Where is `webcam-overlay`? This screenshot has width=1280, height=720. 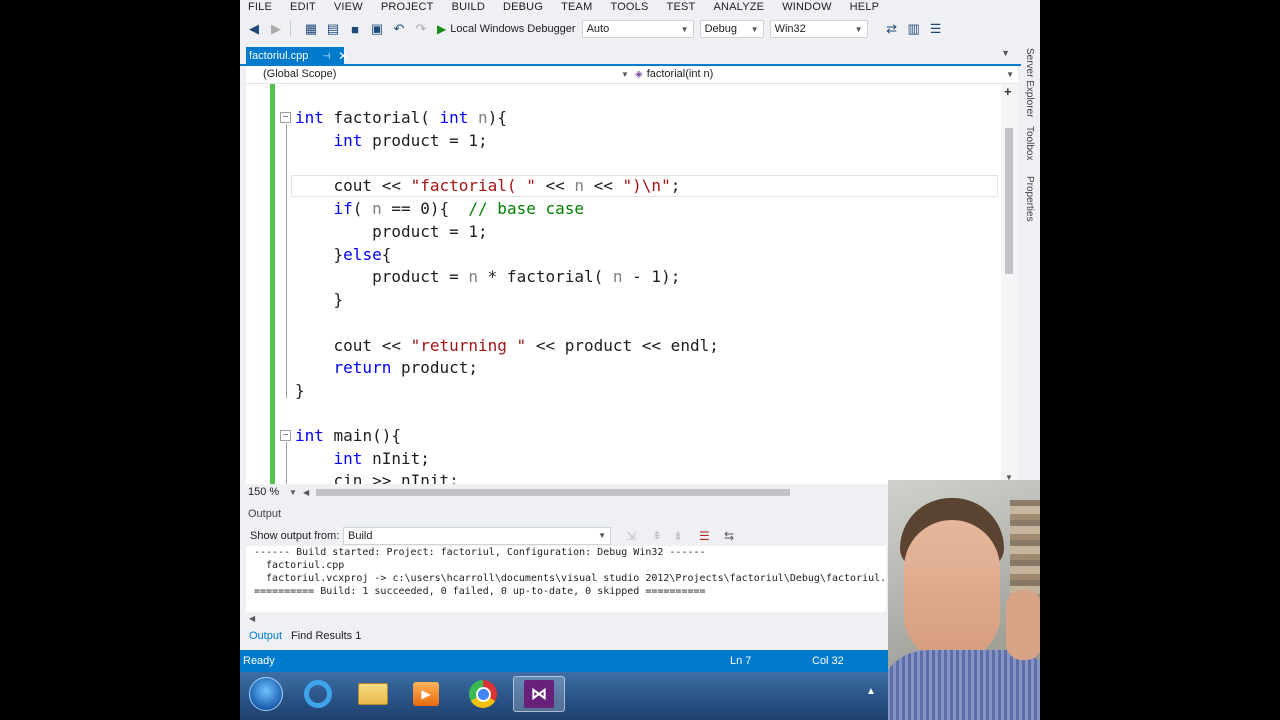
webcam-overlay is located at coordinates (964, 600).